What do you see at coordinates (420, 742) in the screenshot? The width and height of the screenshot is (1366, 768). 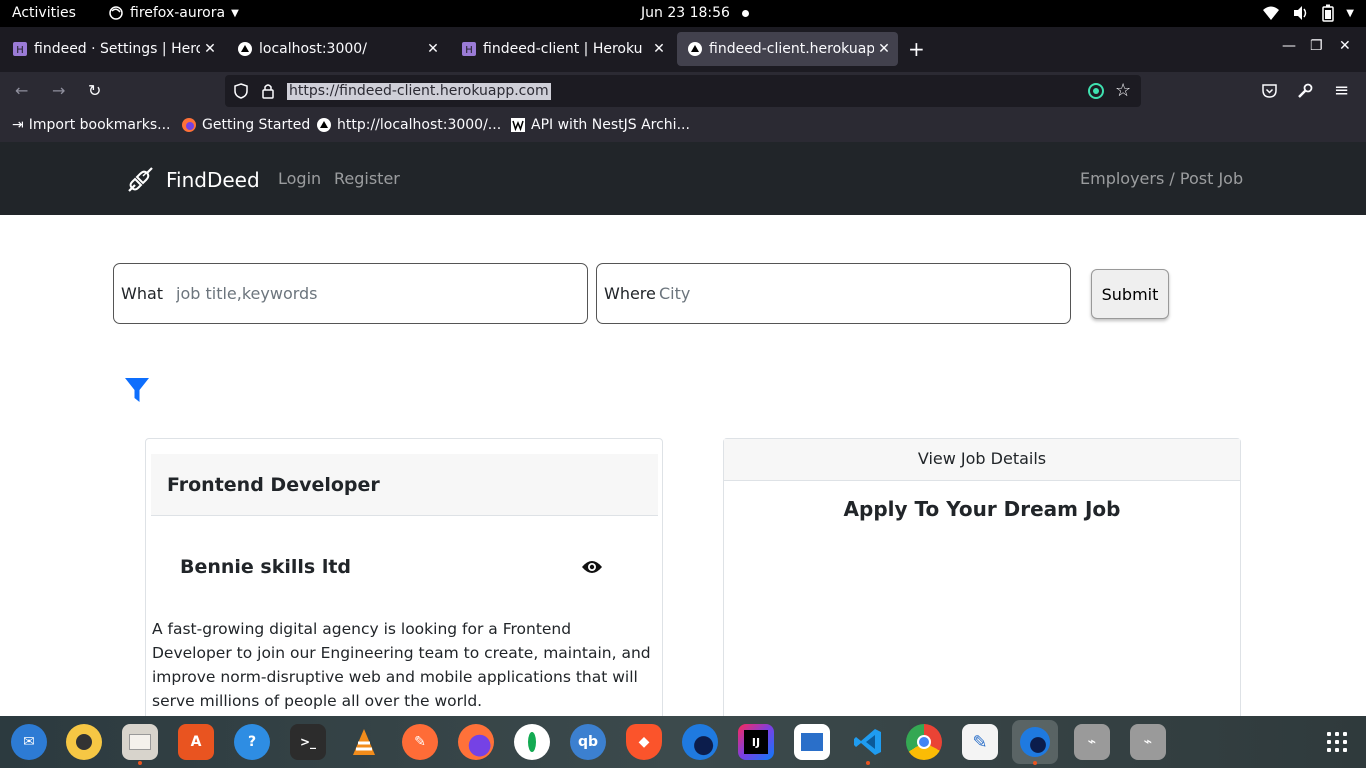 I see `postman-icon: ✎` at bounding box center [420, 742].